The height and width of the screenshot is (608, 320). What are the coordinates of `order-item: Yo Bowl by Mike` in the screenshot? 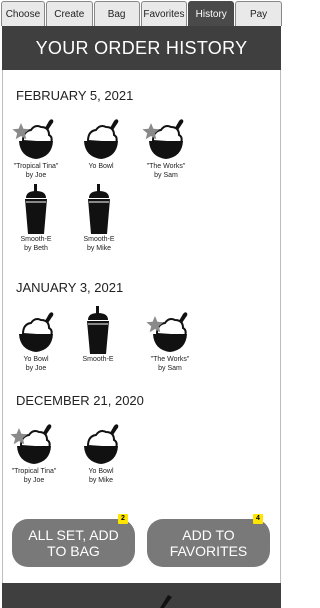 It's located at (101, 453).